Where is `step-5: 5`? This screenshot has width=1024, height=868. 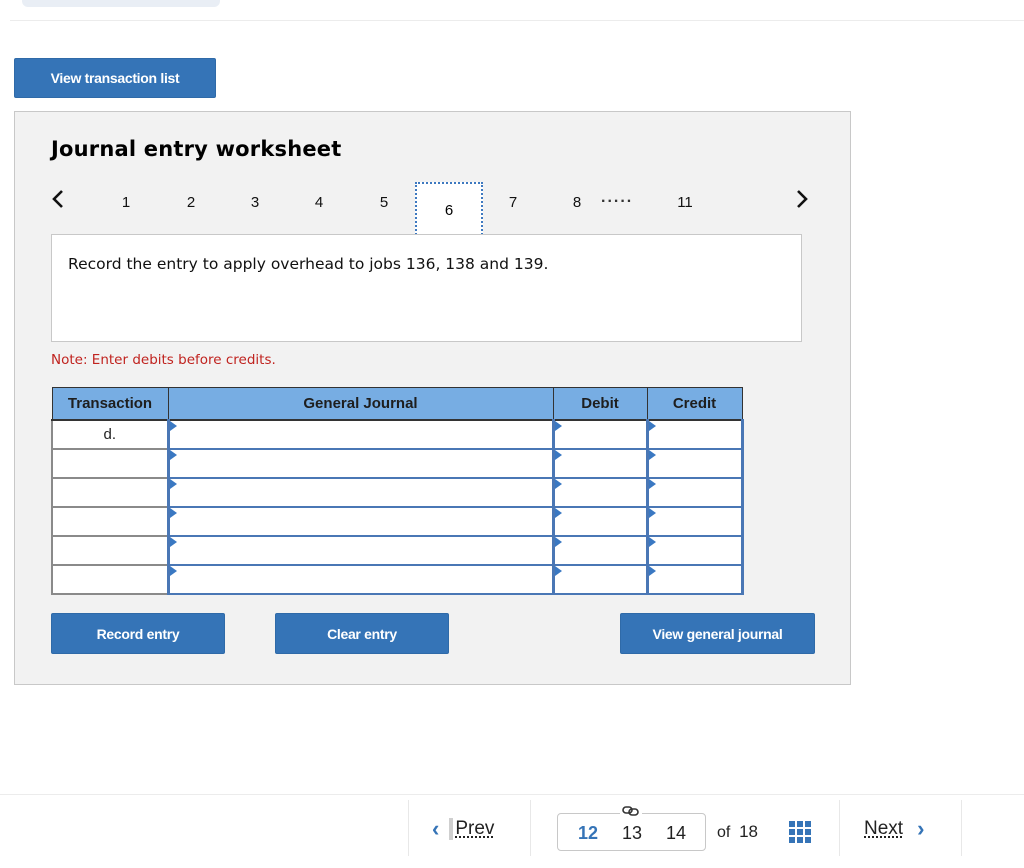
step-5: 5 is located at coordinates (384, 202).